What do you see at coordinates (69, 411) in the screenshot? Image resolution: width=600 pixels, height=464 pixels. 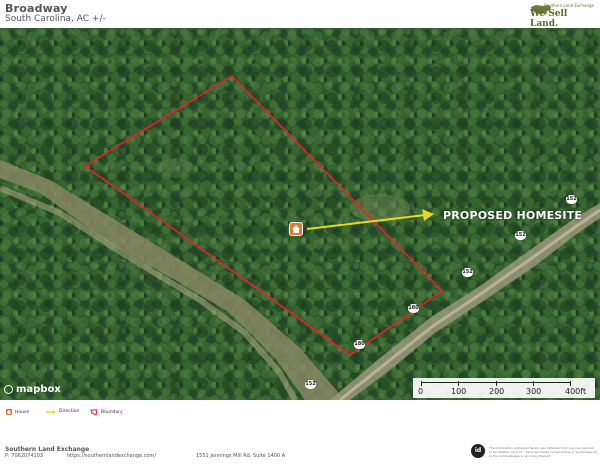 I see `legend-label: Direction` at bounding box center [69, 411].